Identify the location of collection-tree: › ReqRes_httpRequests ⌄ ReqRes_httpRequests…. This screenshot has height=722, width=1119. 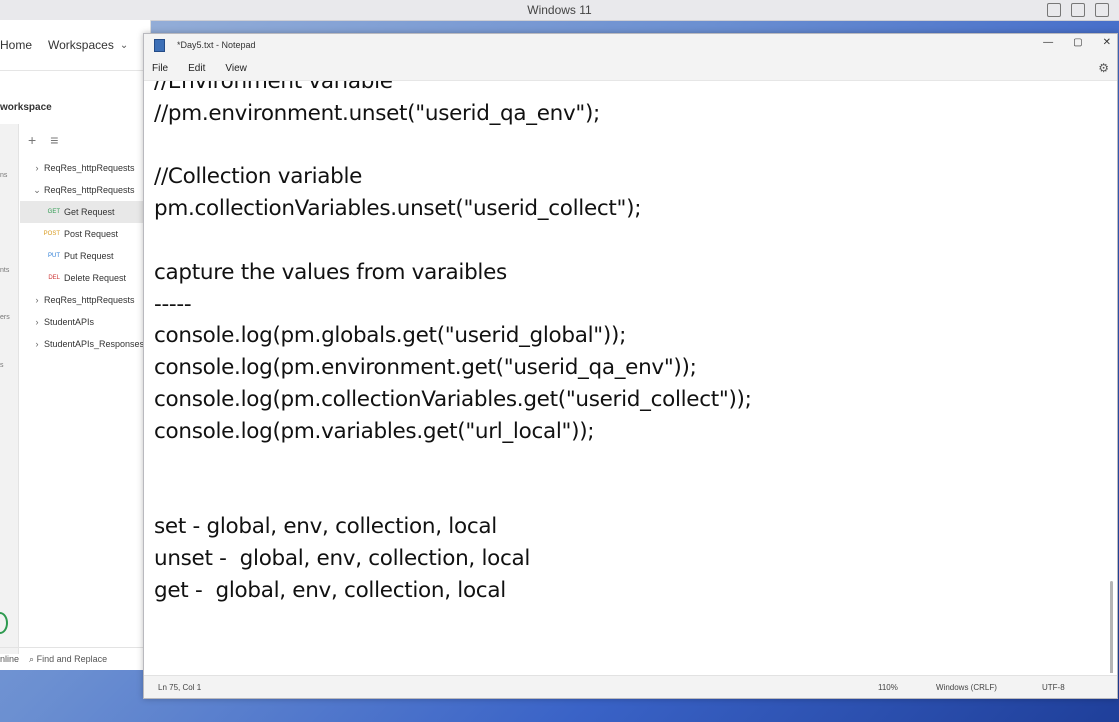
(85, 256).